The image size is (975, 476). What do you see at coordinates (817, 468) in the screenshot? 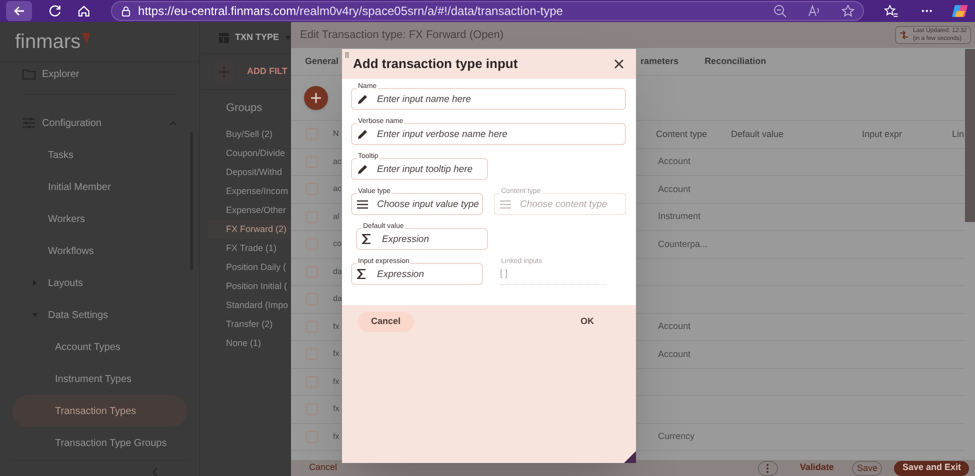
I see `validate-button: Validate` at bounding box center [817, 468].